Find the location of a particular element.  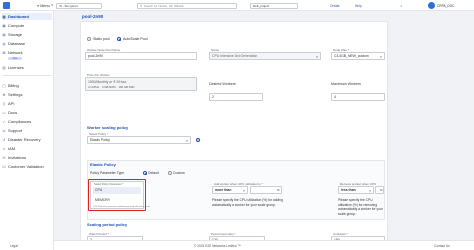

page-title: pool-2n90 is located at coordinates (93, 16).